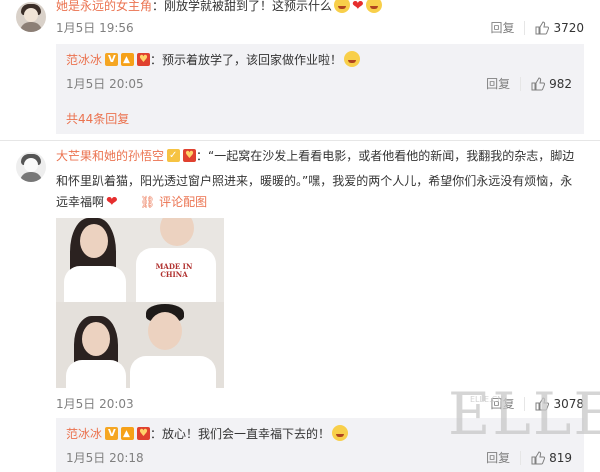 The width and height of the screenshot is (600, 472). Describe the element at coordinates (246, 60) in the screenshot. I see `reply-text: ：预示着放学了，该回家做作业啦！` at that location.